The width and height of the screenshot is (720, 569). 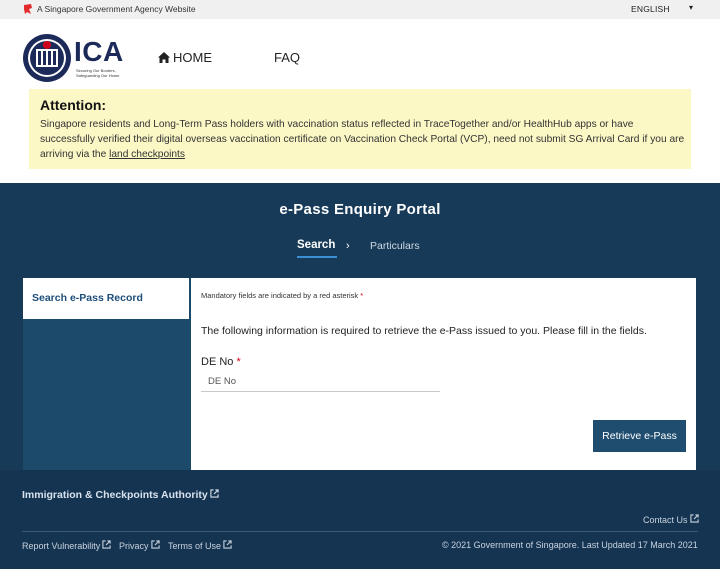 I want to click on land-checkpoints-link: land checkpoints, so click(x=147, y=154).